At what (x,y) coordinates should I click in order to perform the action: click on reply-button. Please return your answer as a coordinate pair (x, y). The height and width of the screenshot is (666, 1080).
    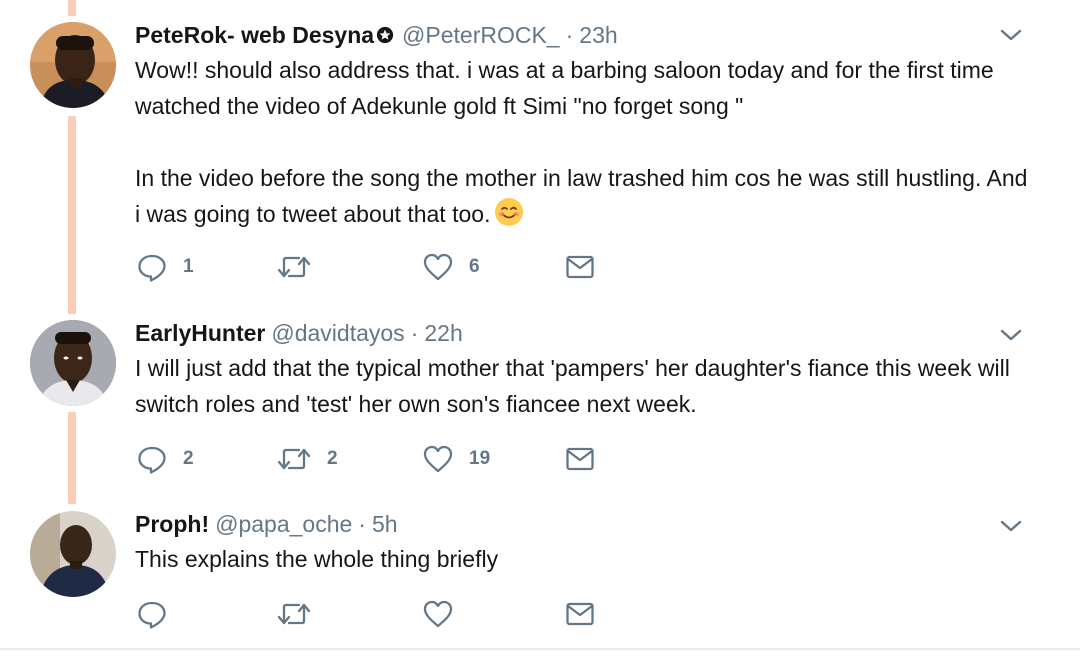
    Looking at the image, I should click on (159, 614).